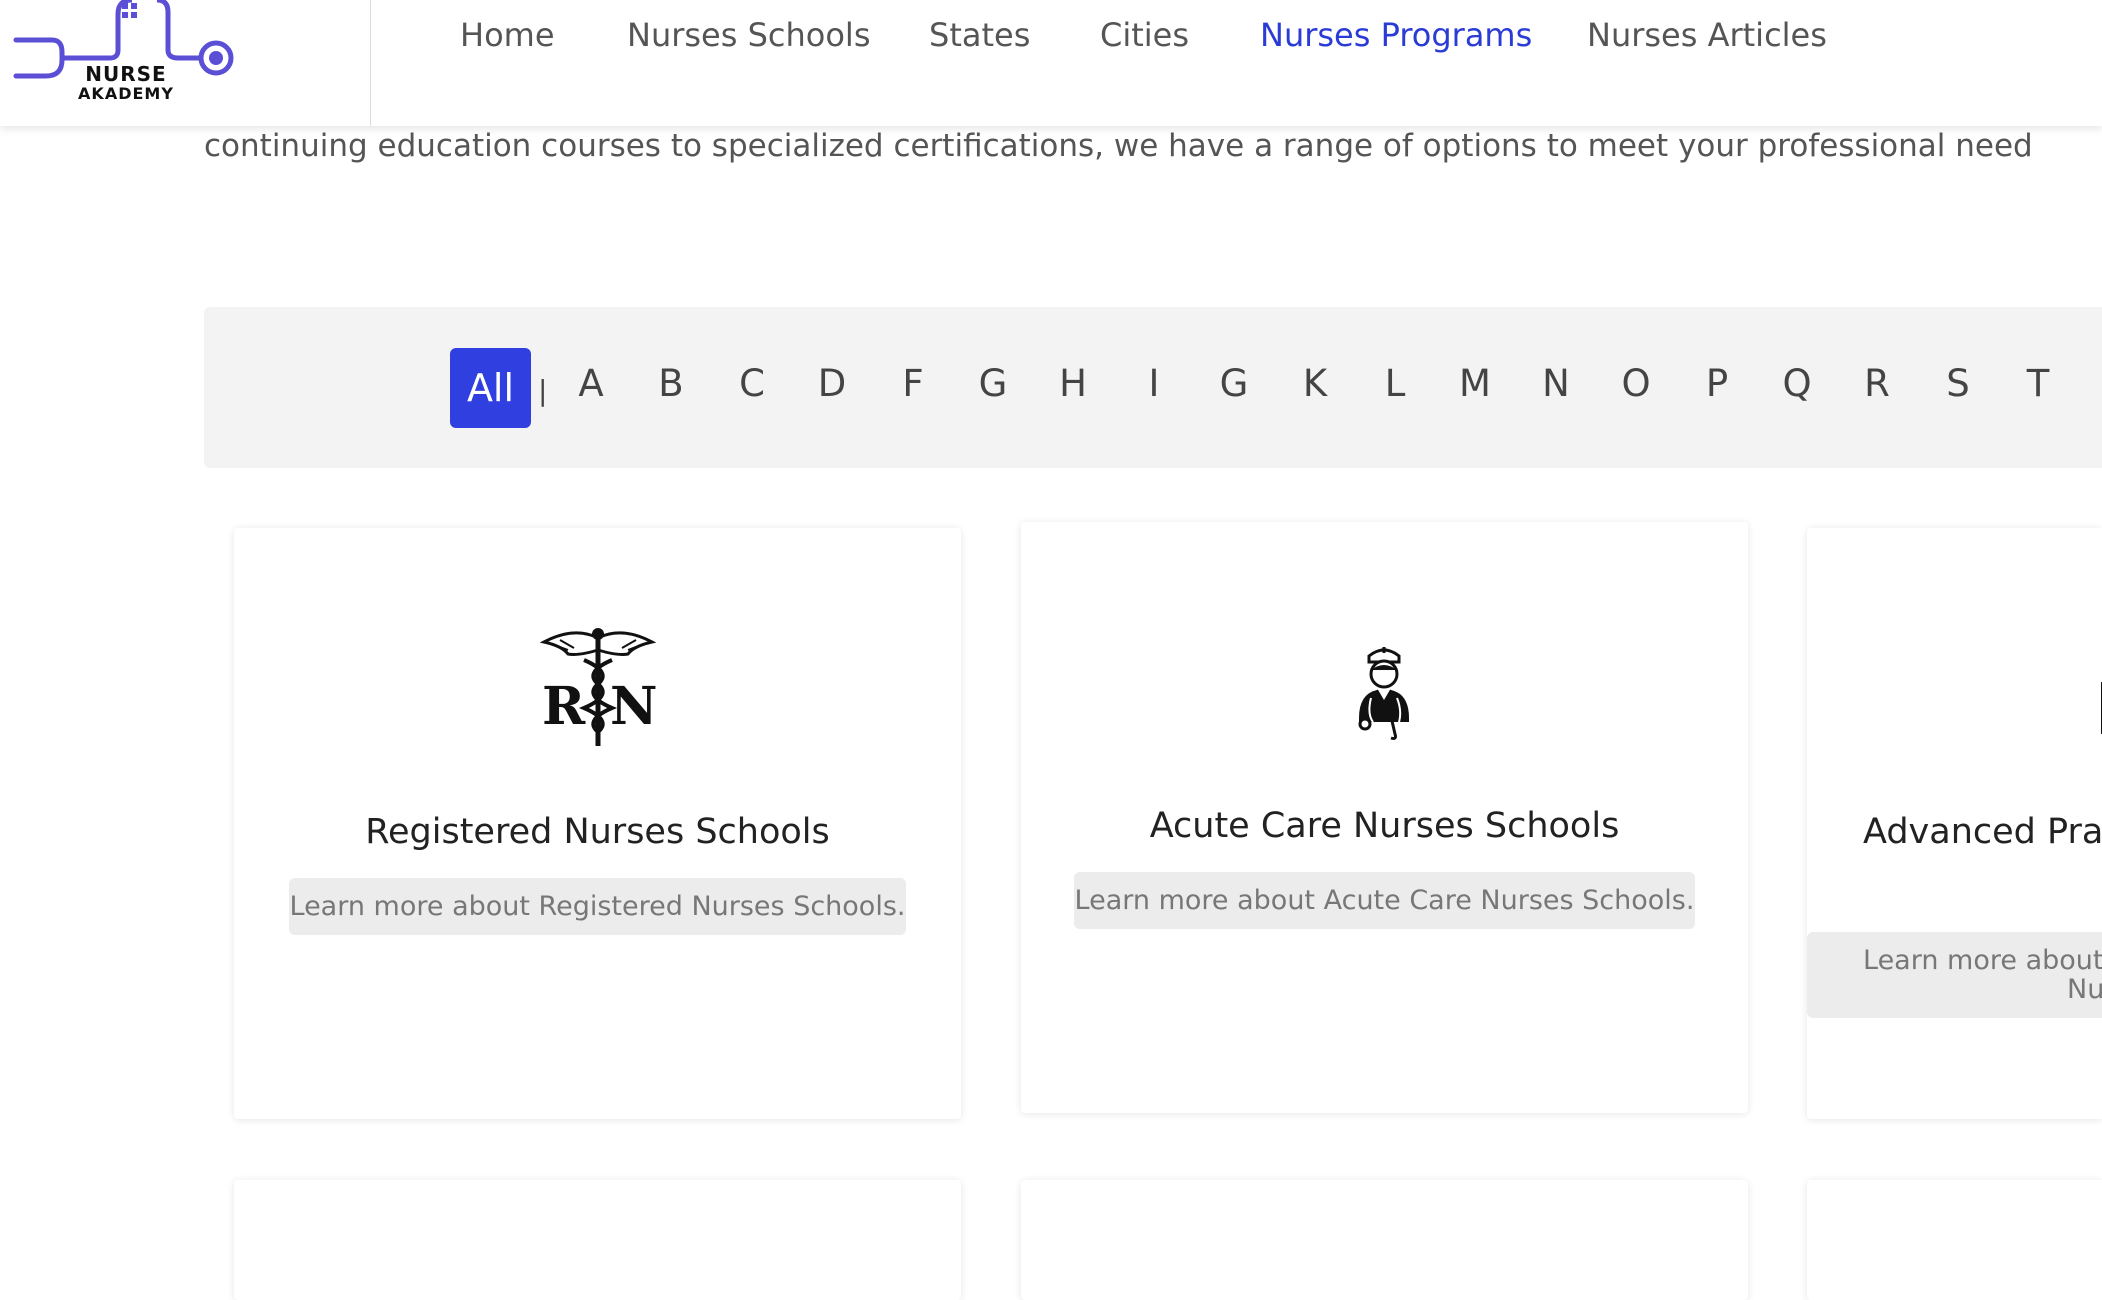 The height and width of the screenshot is (1300, 2102). What do you see at coordinates (752, 383) in the screenshot?
I see `alphabet-filter-letter: C` at bounding box center [752, 383].